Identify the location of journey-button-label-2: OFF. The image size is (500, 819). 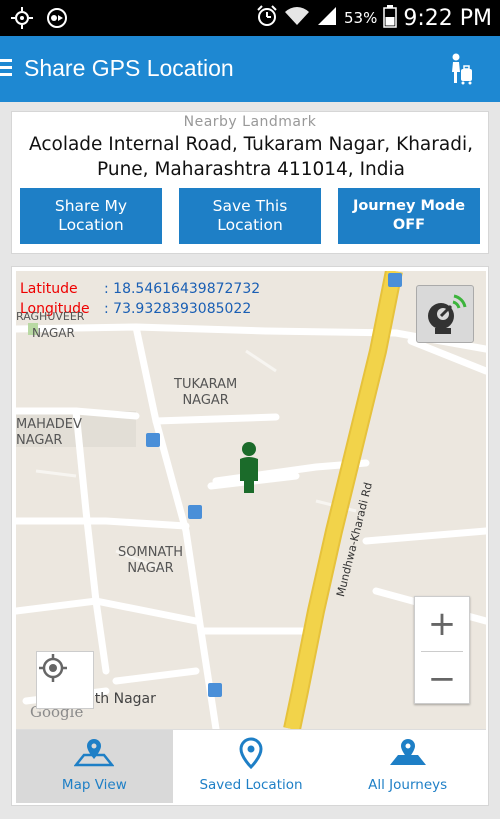
(409, 225).